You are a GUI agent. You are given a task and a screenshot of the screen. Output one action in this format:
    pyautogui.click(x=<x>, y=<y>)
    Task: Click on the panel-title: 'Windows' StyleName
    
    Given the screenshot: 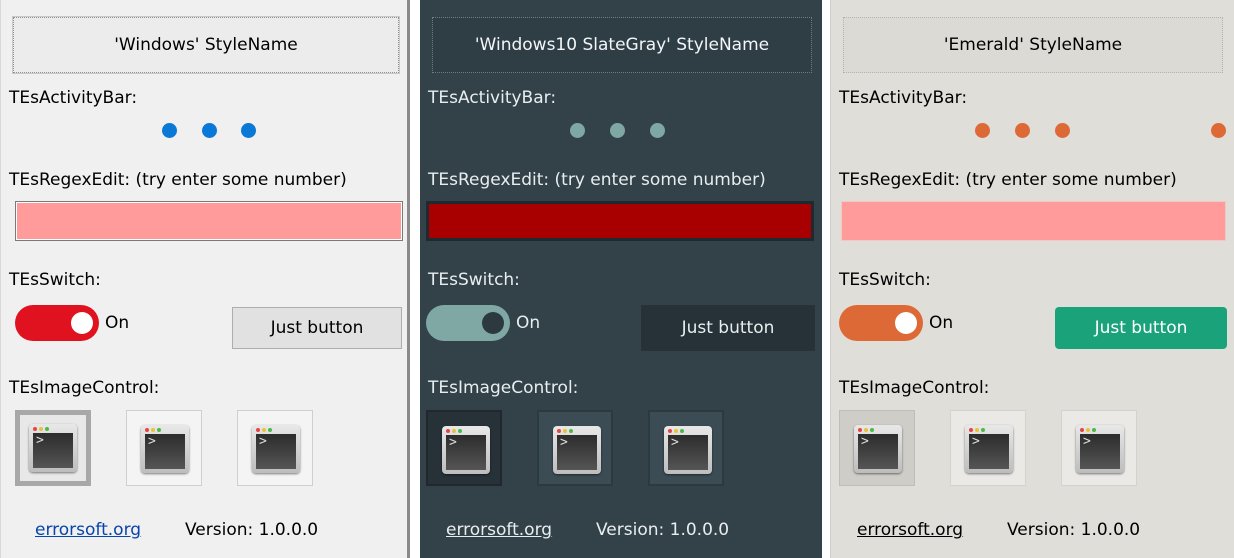 What is the action you would take?
    pyautogui.click(x=206, y=45)
    